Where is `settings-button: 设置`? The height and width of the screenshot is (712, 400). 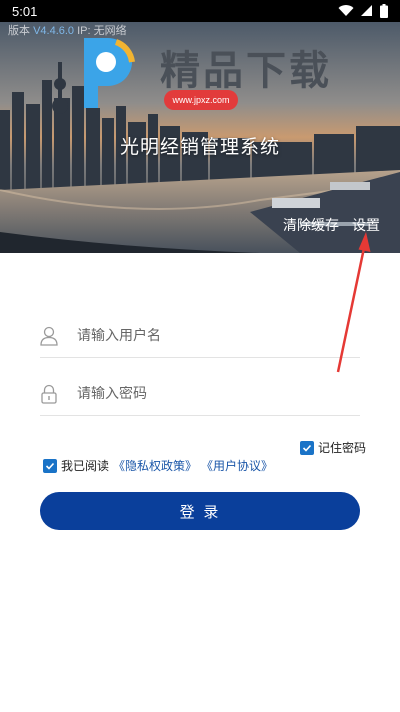
settings-button: 设置 is located at coordinates (366, 225).